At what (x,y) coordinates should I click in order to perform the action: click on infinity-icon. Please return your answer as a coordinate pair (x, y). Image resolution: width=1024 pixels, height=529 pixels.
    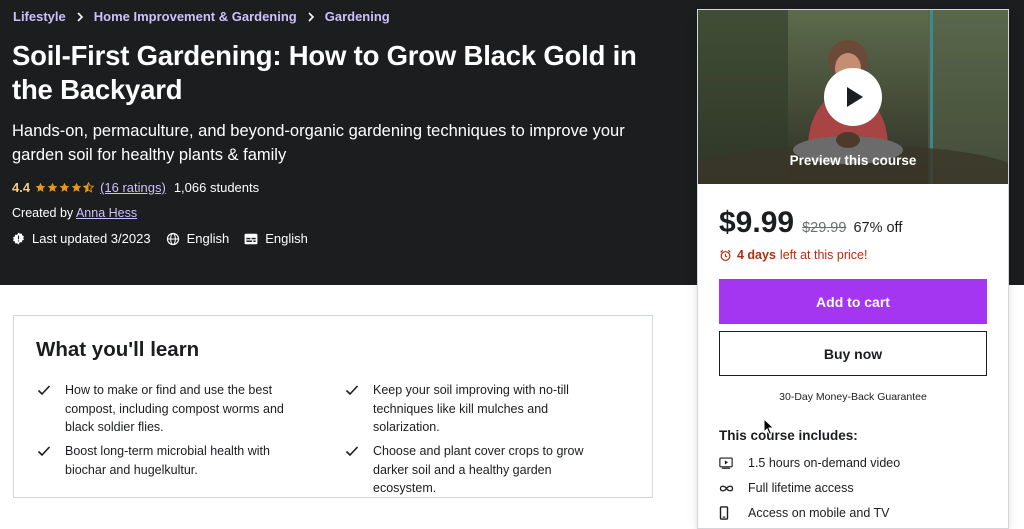
    Looking at the image, I should click on (727, 488).